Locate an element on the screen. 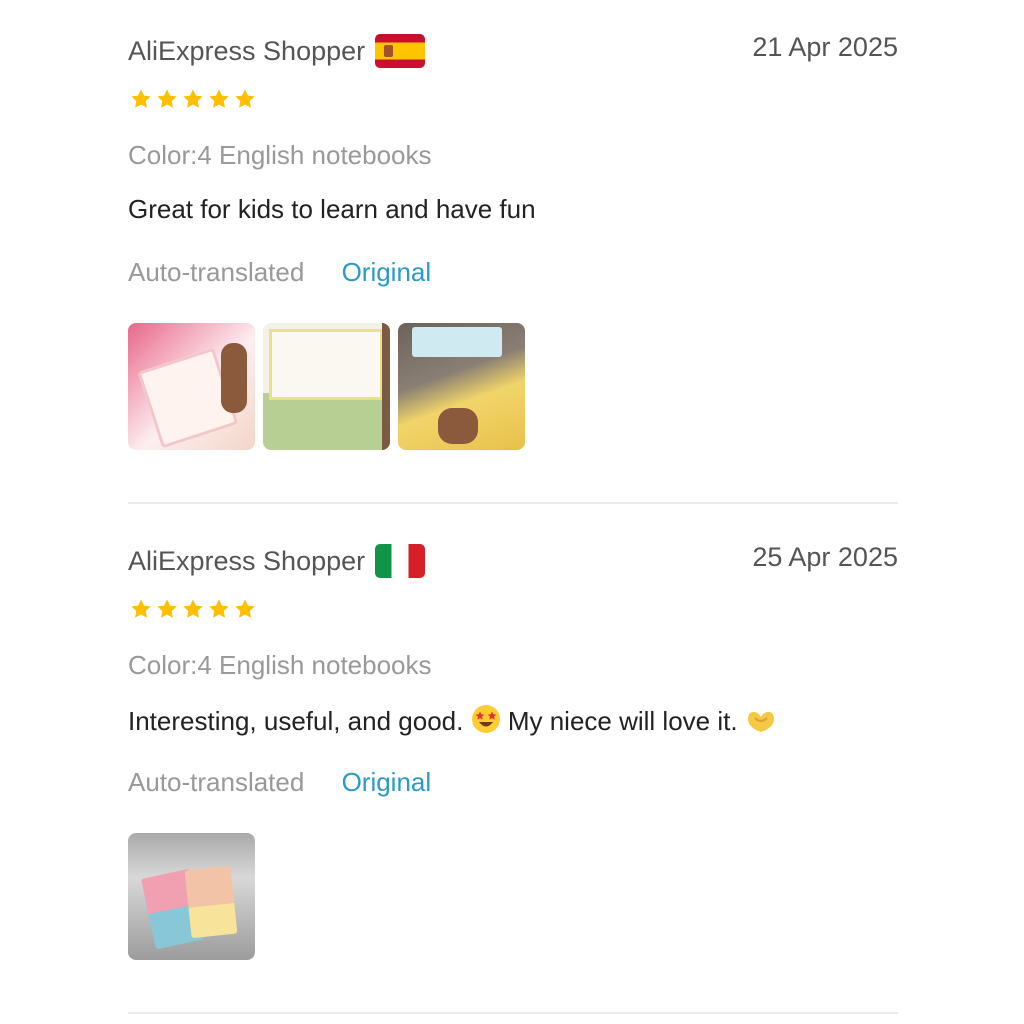 The width and height of the screenshot is (1024, 1024). review-text: Great for kids to learn and have fun is located at coordinates (332, 209).